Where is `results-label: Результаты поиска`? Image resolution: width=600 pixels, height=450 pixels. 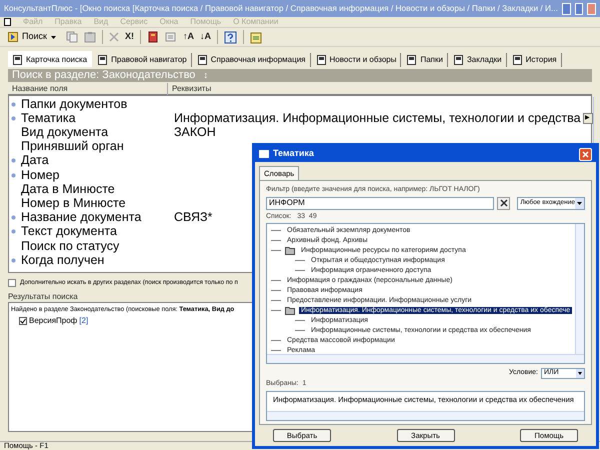
results-label: Результаты поиска is located at coordinates (43, 296).